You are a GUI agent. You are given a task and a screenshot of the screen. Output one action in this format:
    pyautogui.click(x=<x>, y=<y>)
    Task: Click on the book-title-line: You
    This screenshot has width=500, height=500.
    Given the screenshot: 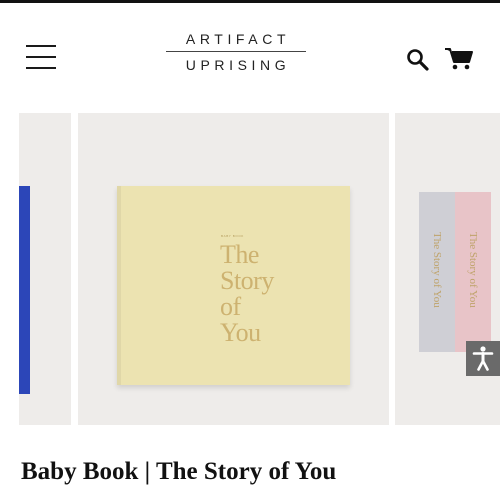 What is the action you would take?
    pyautogui.click(x=240, y=332)
    